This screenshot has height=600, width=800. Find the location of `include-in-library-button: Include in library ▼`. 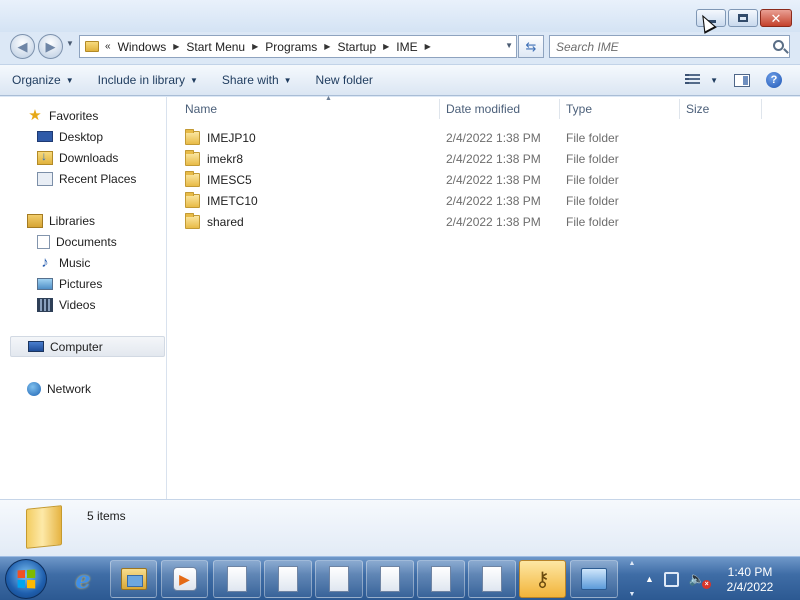

include-in-library-button: Include in library ▼ is located at coordinates (148, 80).